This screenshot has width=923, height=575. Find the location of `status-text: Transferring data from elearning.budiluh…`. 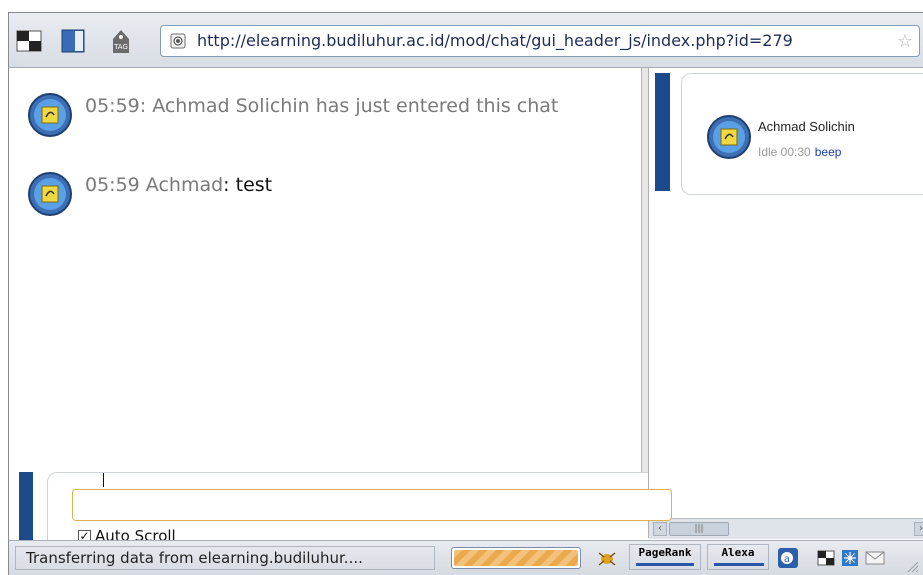

status-text: Transferring data from elearning.budiluh… is located at coordinates (225, 558).